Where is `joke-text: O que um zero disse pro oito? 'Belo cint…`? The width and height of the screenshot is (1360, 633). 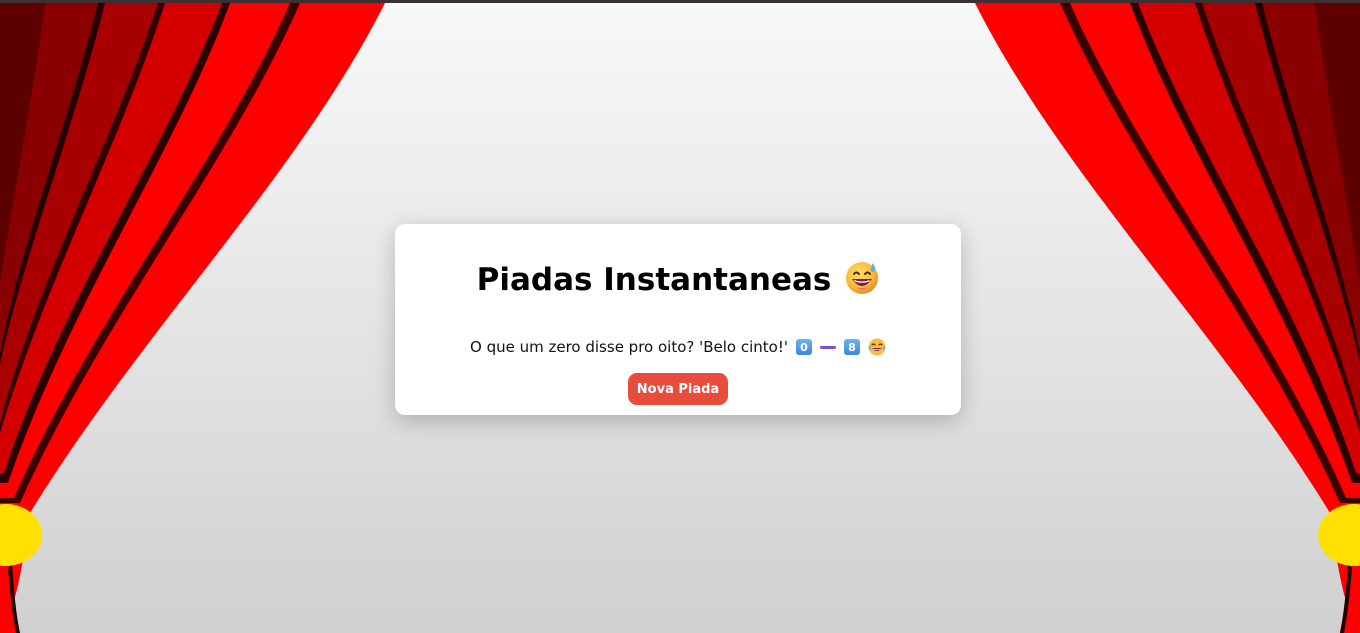 joke-text: O que um zero disse pro oito? 'Belo cint… is located at coordinates (629, 347).